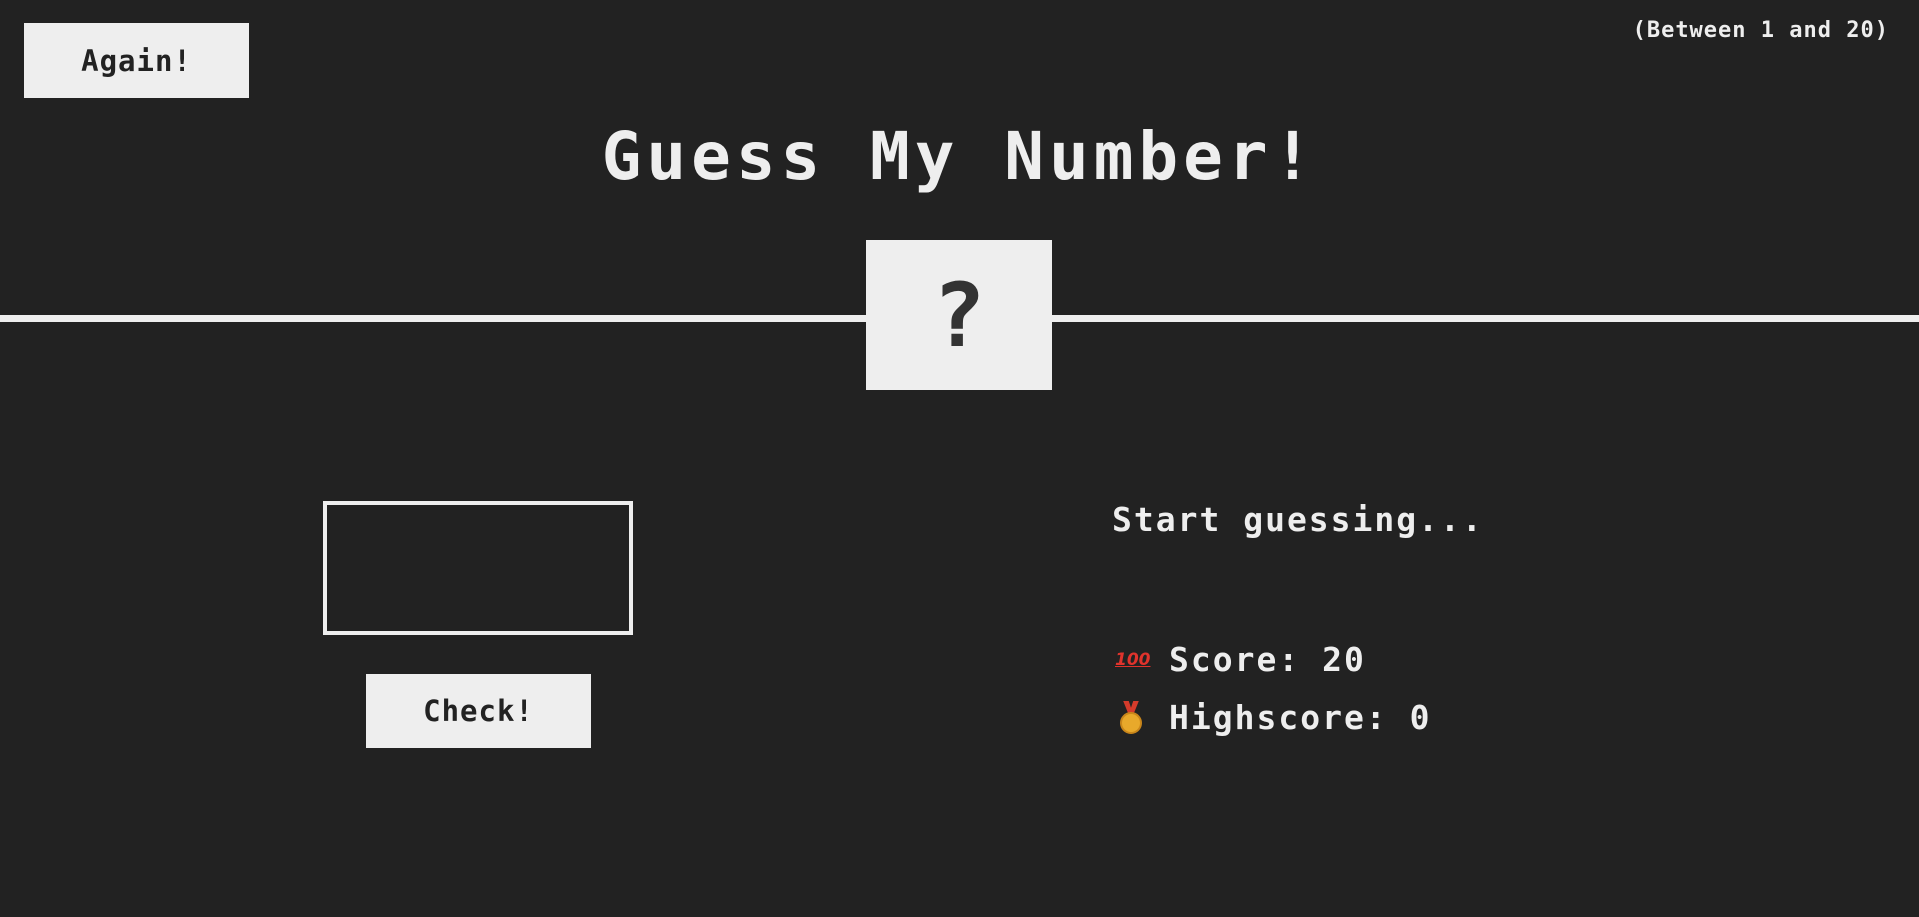 Image resolution: width=1919 pixels, height=917 pixels. What do you see at coordinates (1760, 30) in the screenshot?
I see `range-hint: (Between 1 and 20)` at bounding box center [1760, 30].